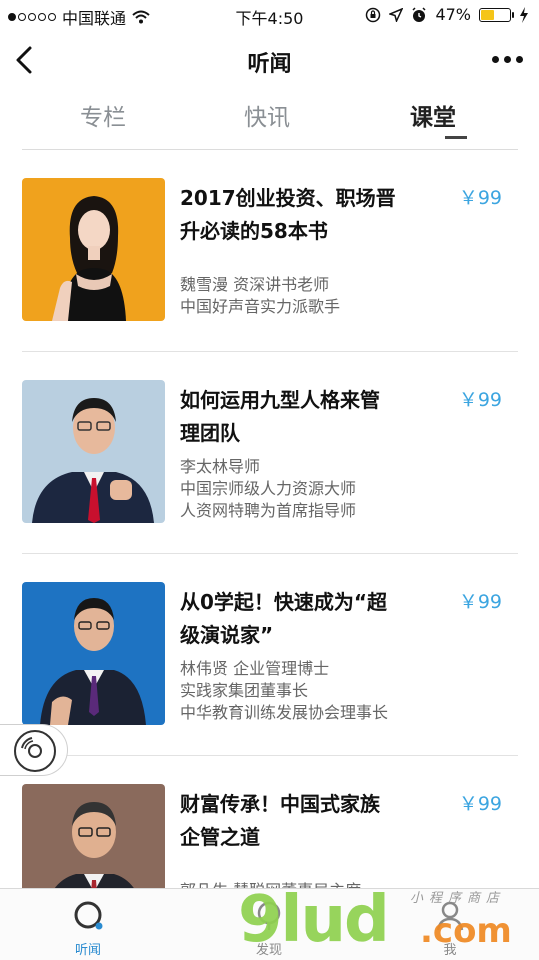  Describe the element at coordinates (373, 14) in the screenshot. I see `rotation-lock-icon` at that location.